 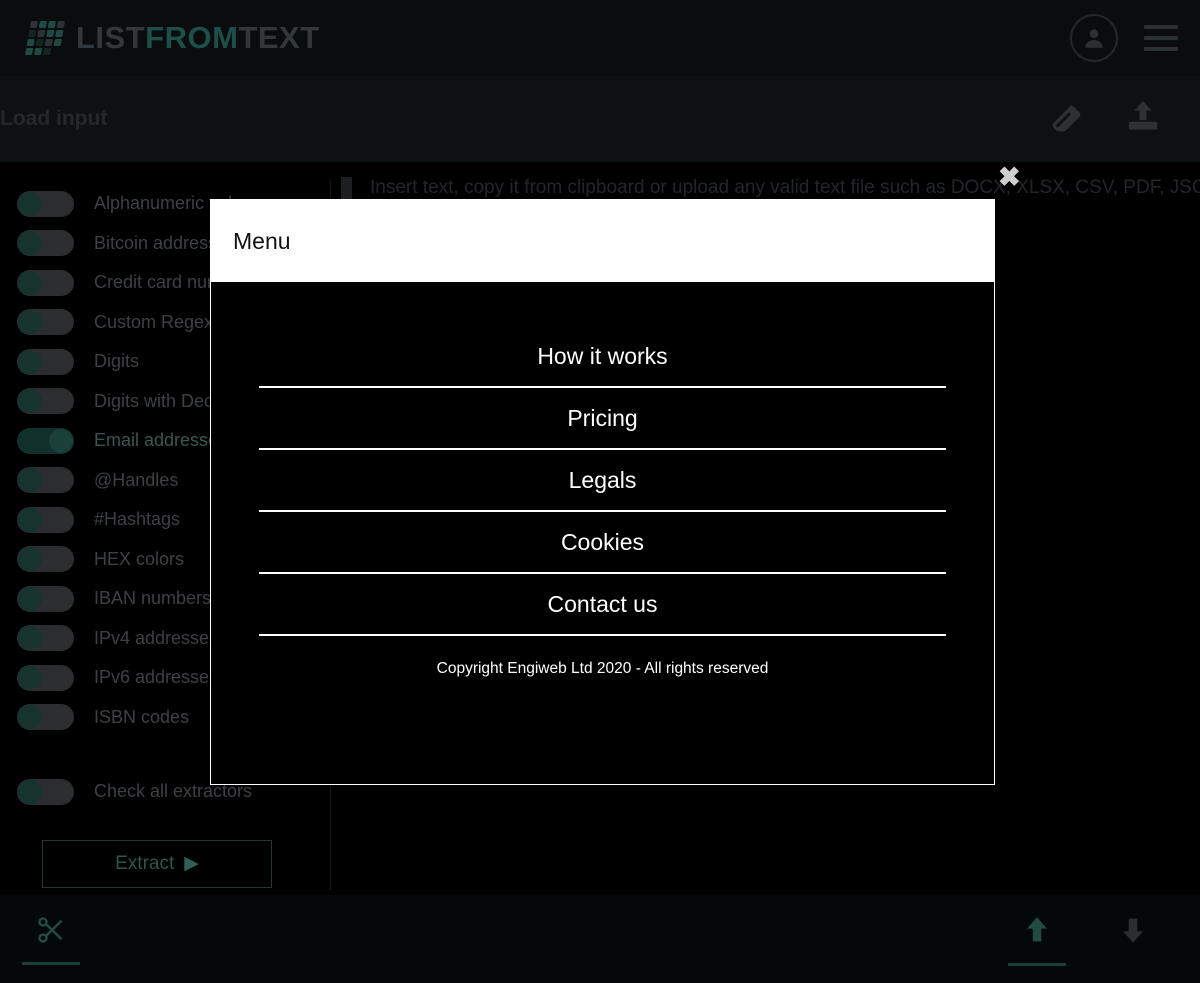 I want to click on upload-icon, so click(x=1143, y=119).